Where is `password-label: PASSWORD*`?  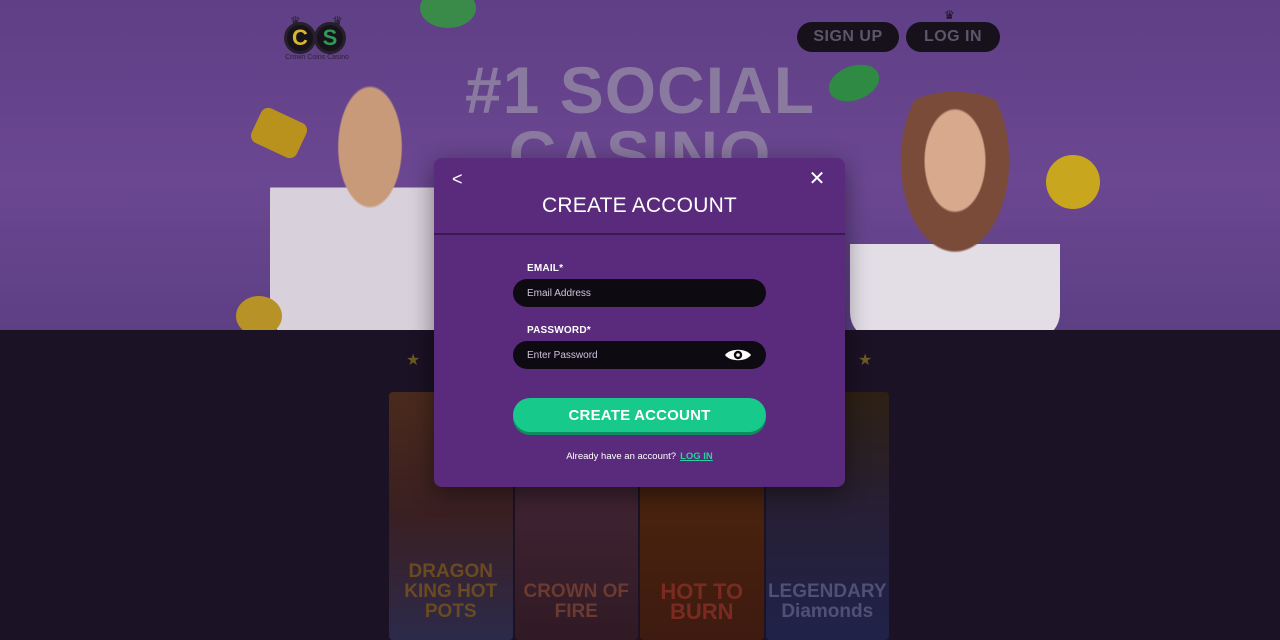
password-label: PASSWORD* is located at coordinates (559, 330).